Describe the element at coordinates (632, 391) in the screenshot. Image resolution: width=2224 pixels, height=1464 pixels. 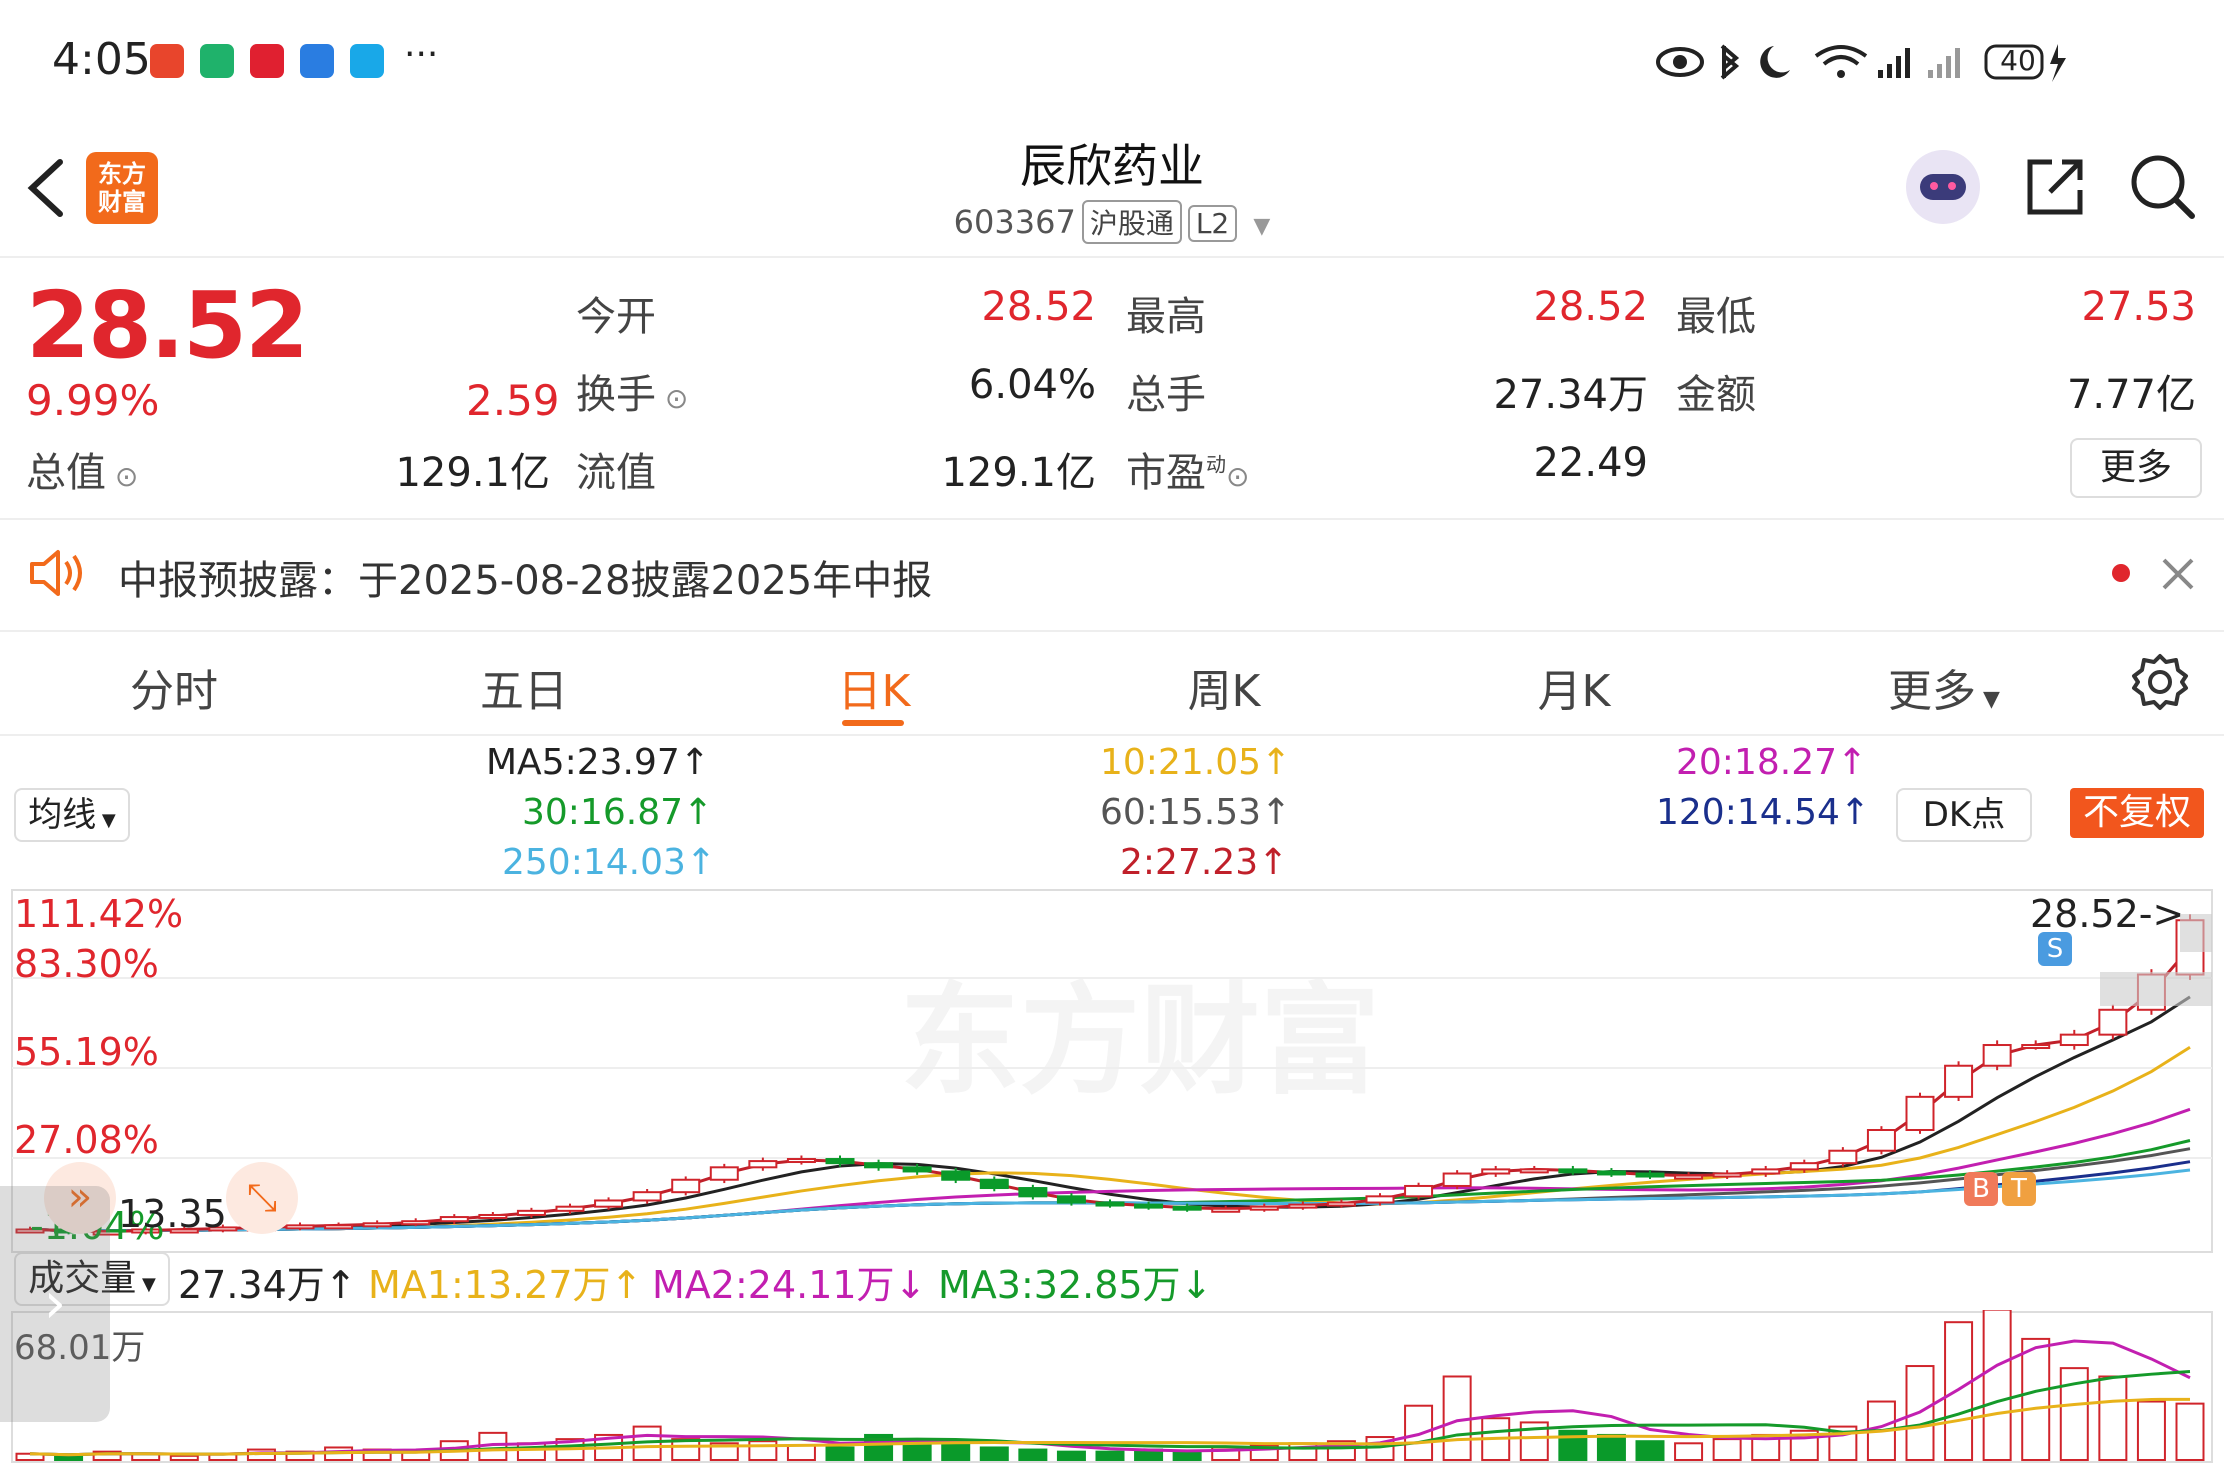
I see `turnover-label: 换手 ⊙` at that location.